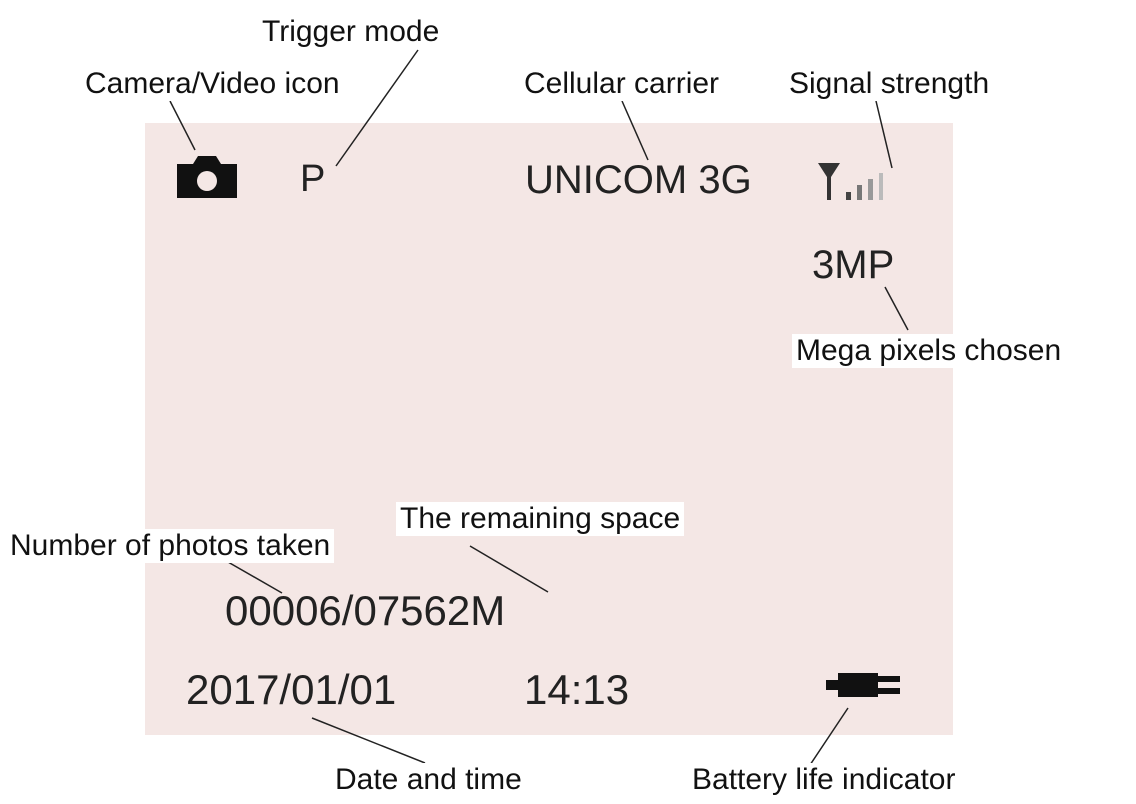 The width and height of the screenshot is (1136, 804). Describe the element at coordinates (863, 685) in the screenshot. I see `battery-icon` at that location.